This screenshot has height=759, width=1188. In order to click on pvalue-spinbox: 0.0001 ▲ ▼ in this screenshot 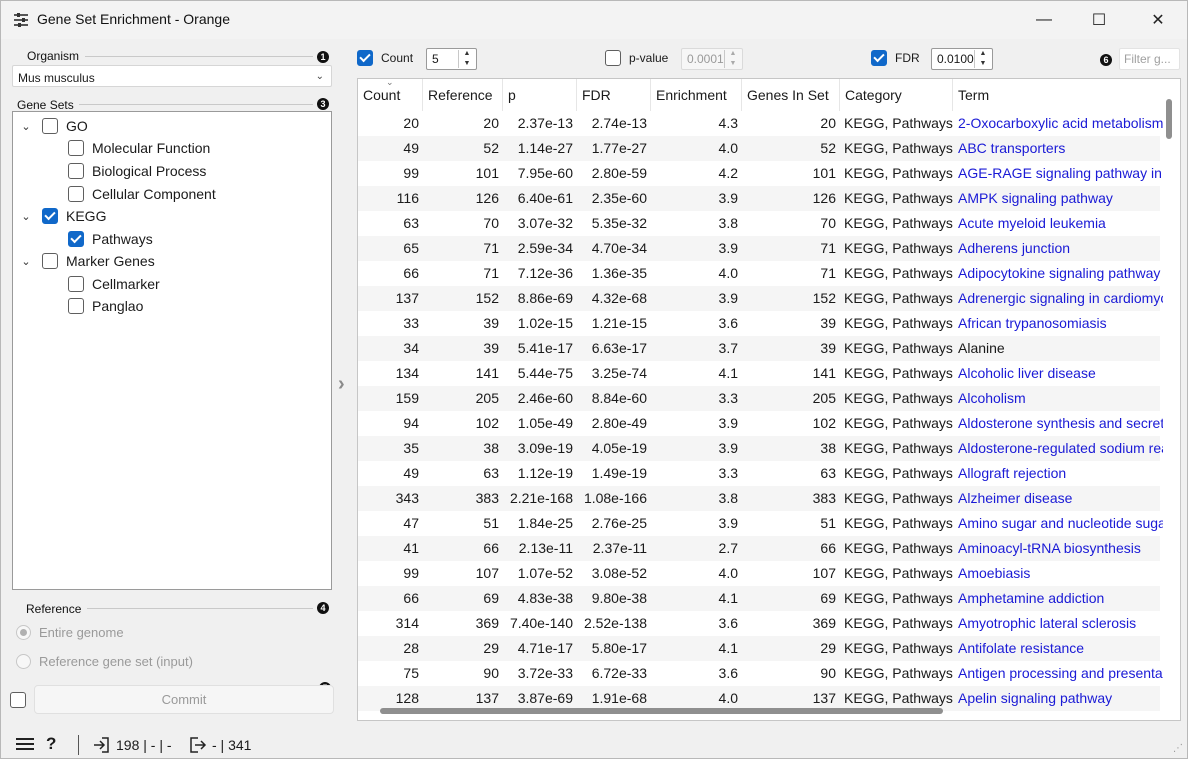, I will do `click(712, 59)`.